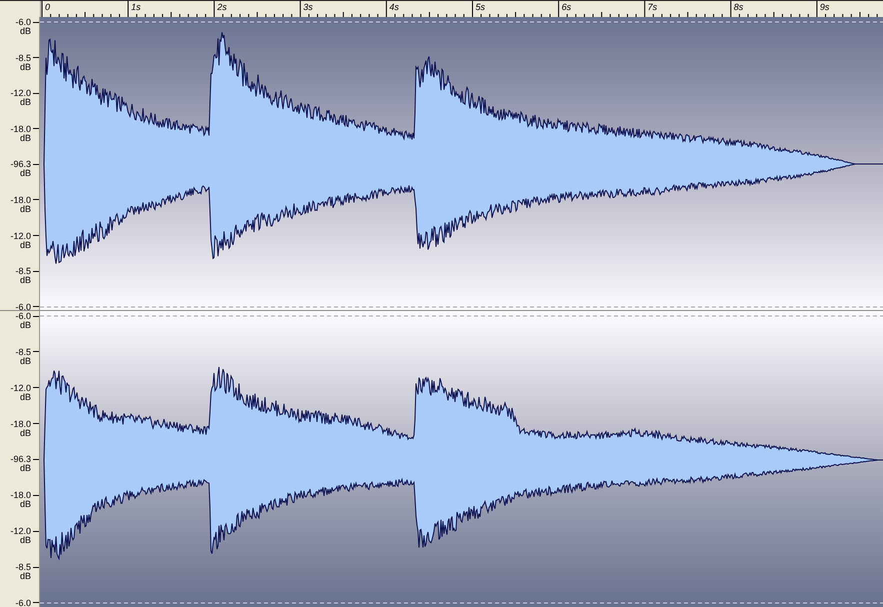  What do you see at coordinates (480, 7) in the screenshot?
I see `time-label: 5s` at bounding box center [480, 7].